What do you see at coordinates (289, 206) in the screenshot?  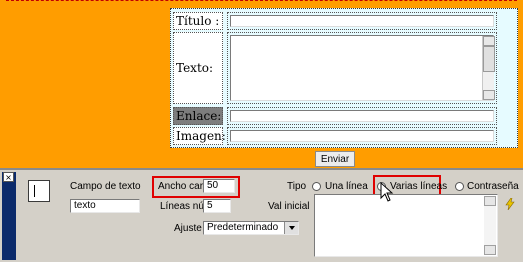 I see `initial-value-label: Val inicial` at bounding box center [289, 206].